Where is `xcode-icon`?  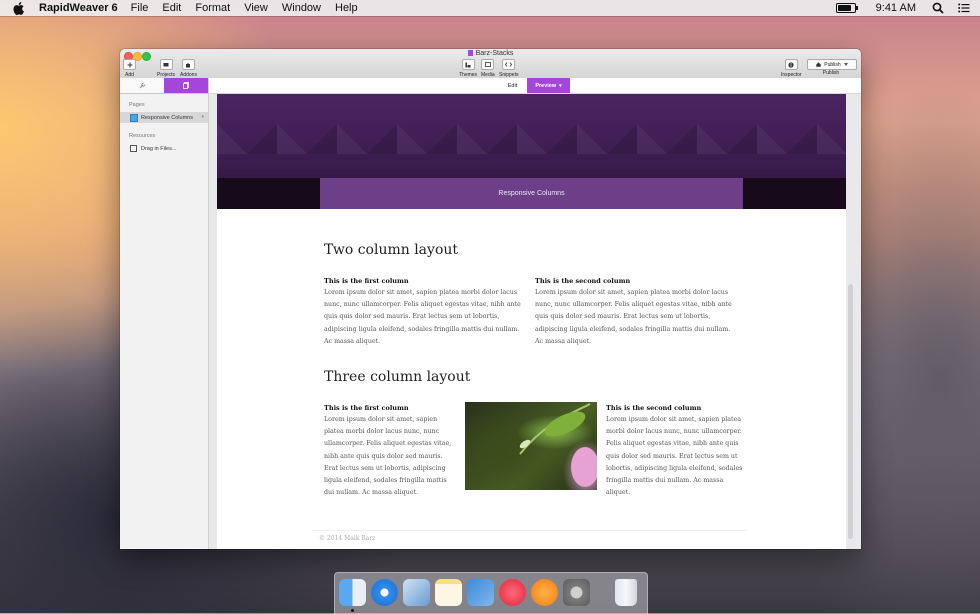 xcode-icon is located at coordinates (480, 592).